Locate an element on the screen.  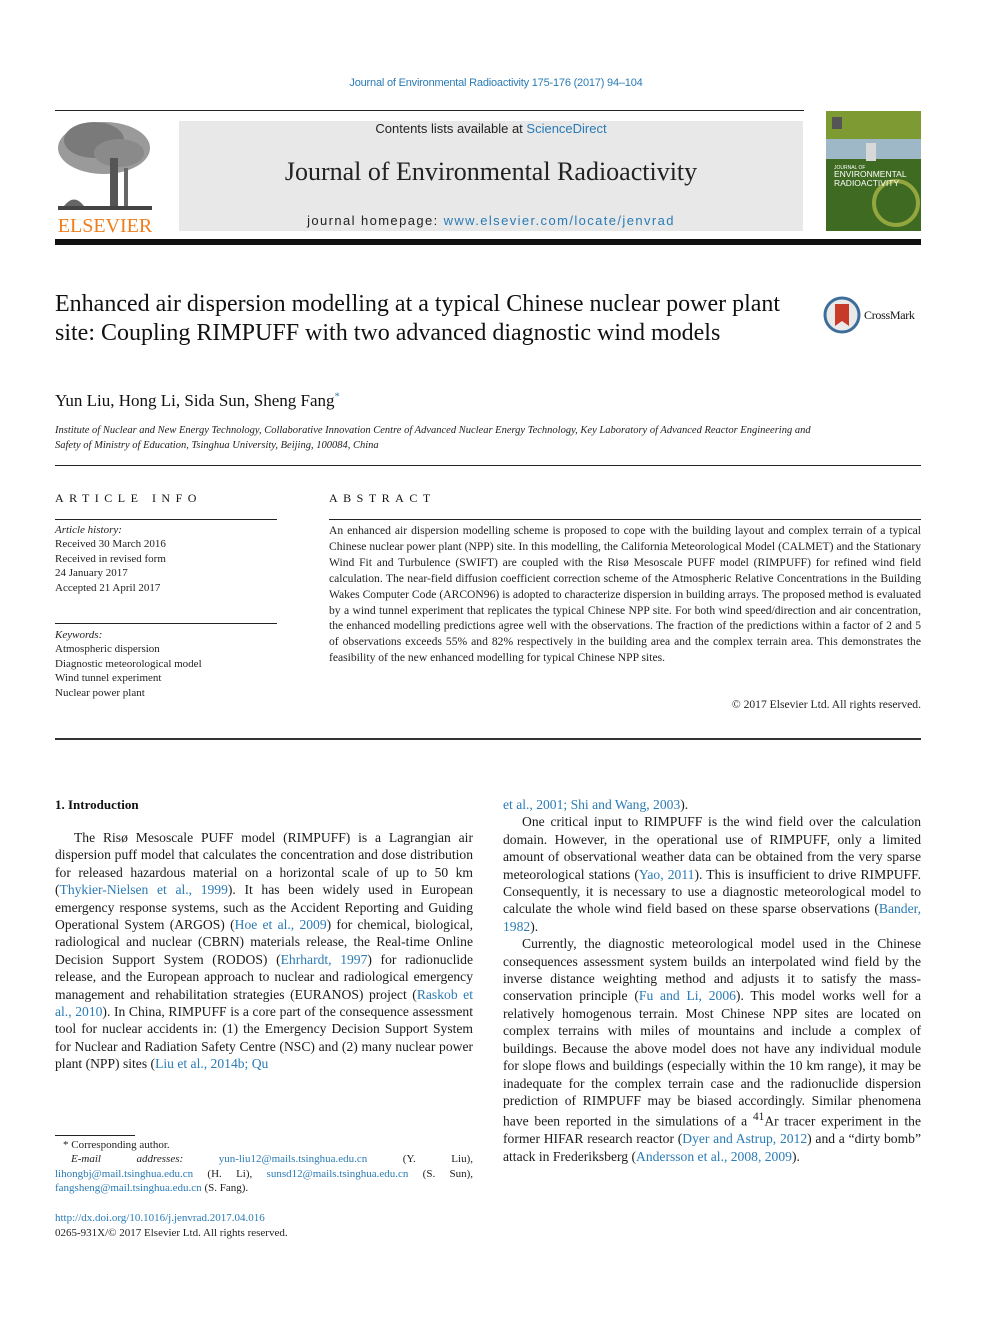
intro-paragraph-continued: et al., 2001; Shi and Wang, 2003). is located at coordinates (712, 804).